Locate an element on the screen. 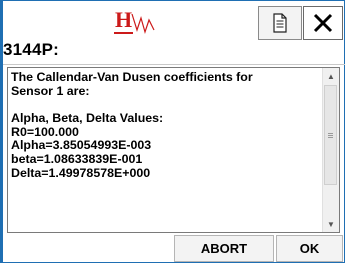 This screenshot has width=347, height=265. scrollbar-thumb is located at coordinates (330, 135).